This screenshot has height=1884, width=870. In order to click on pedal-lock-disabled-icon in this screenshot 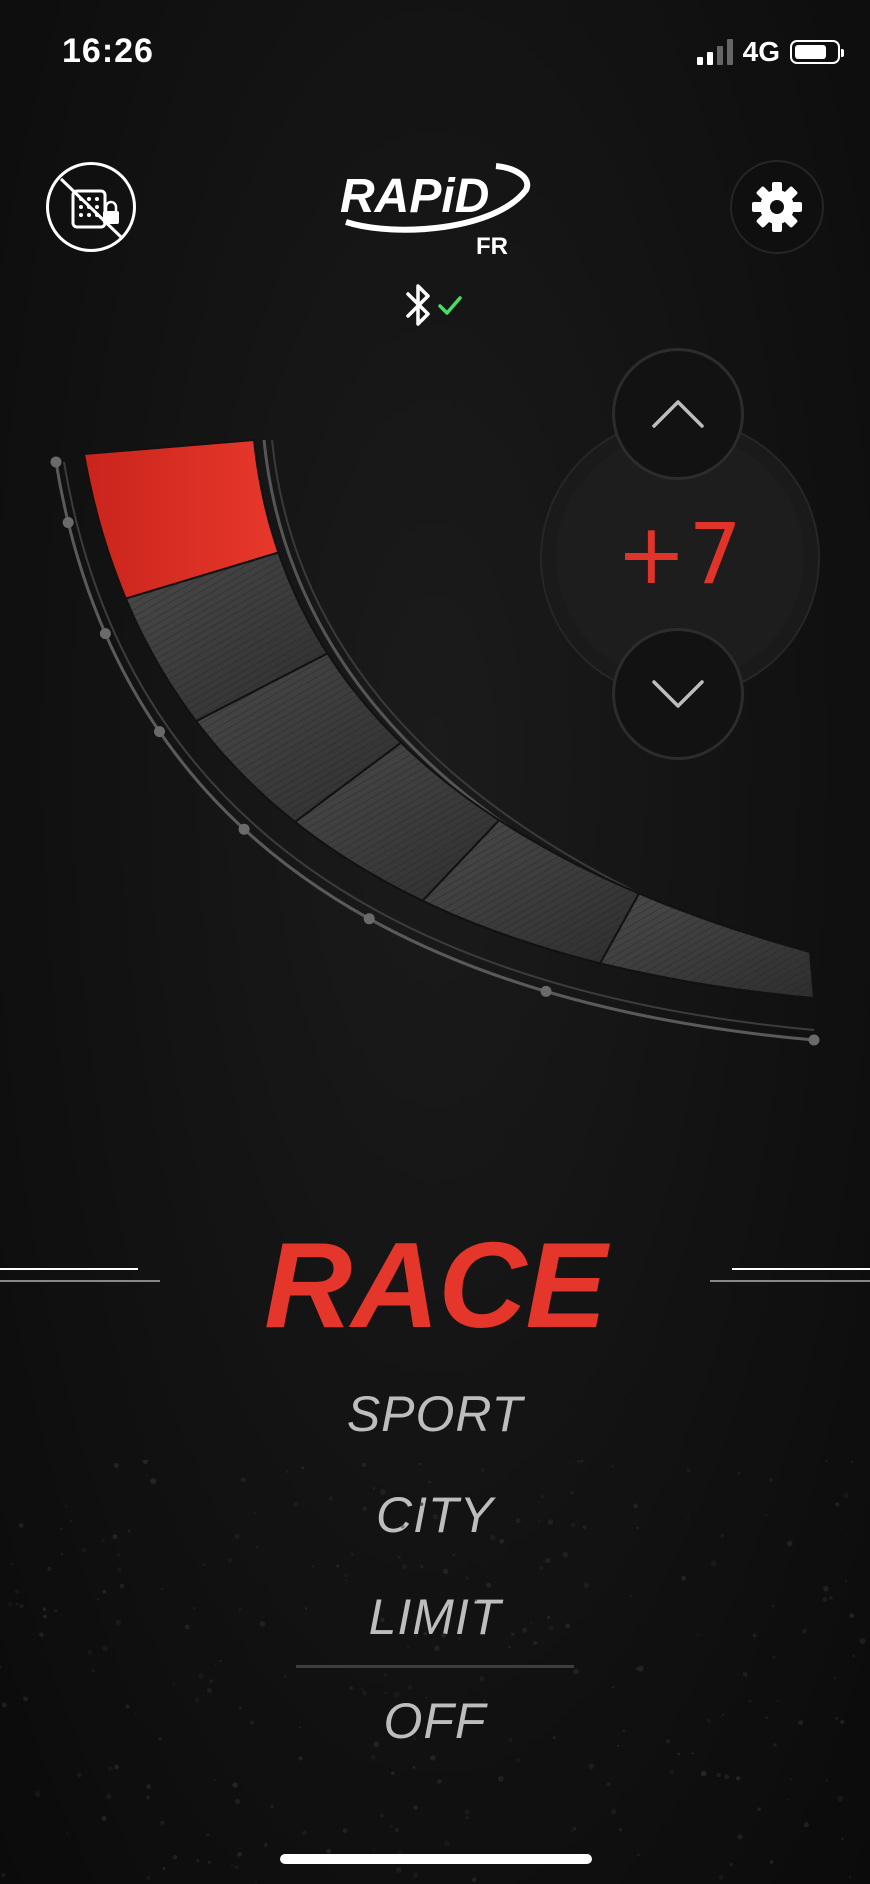, I will do `click(91, 208)`.